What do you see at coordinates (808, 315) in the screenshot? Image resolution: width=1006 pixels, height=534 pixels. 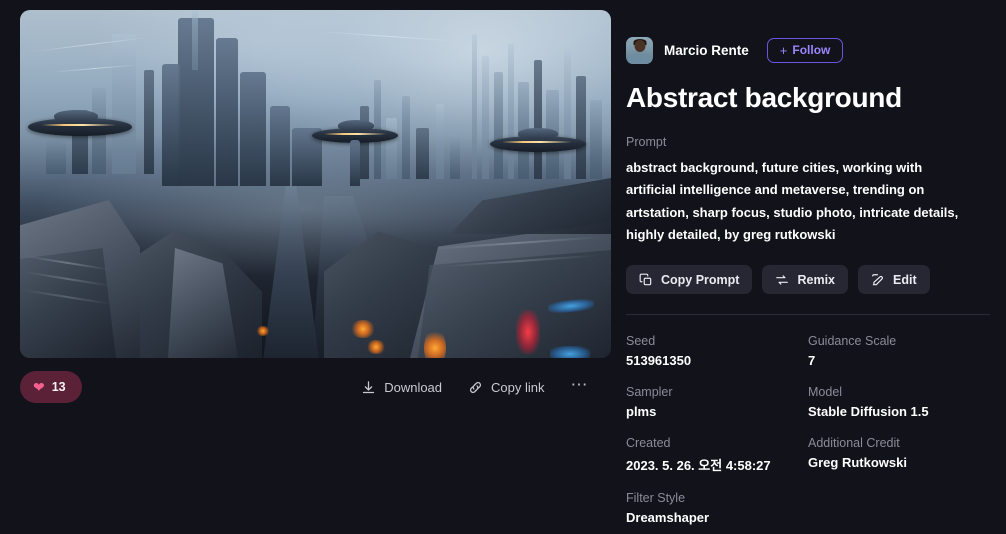 I see `section-divider` at bounding box center [808, 315].